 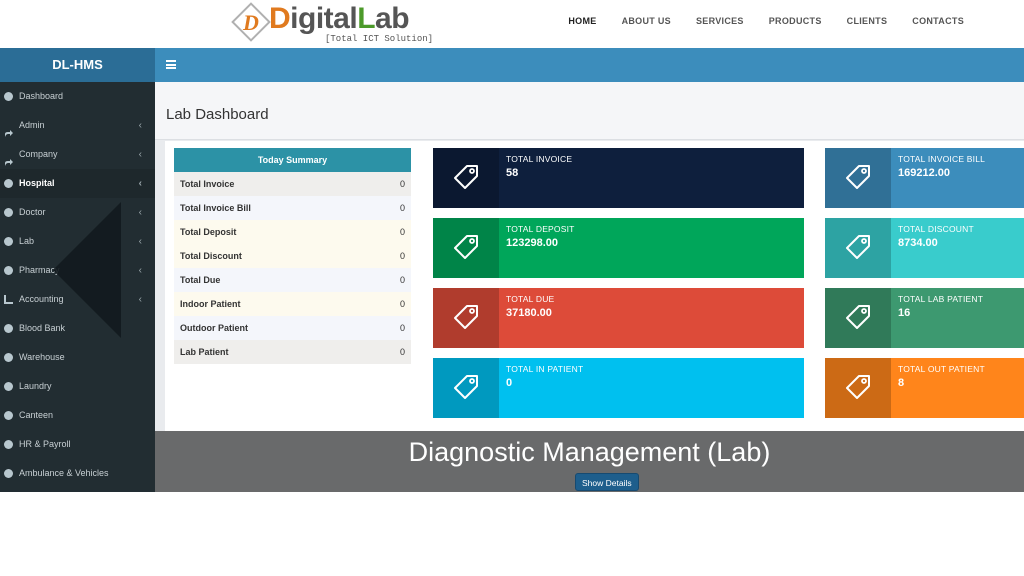 I want to click on page-title: Lab Dashboard, so click(x=217, y=114).